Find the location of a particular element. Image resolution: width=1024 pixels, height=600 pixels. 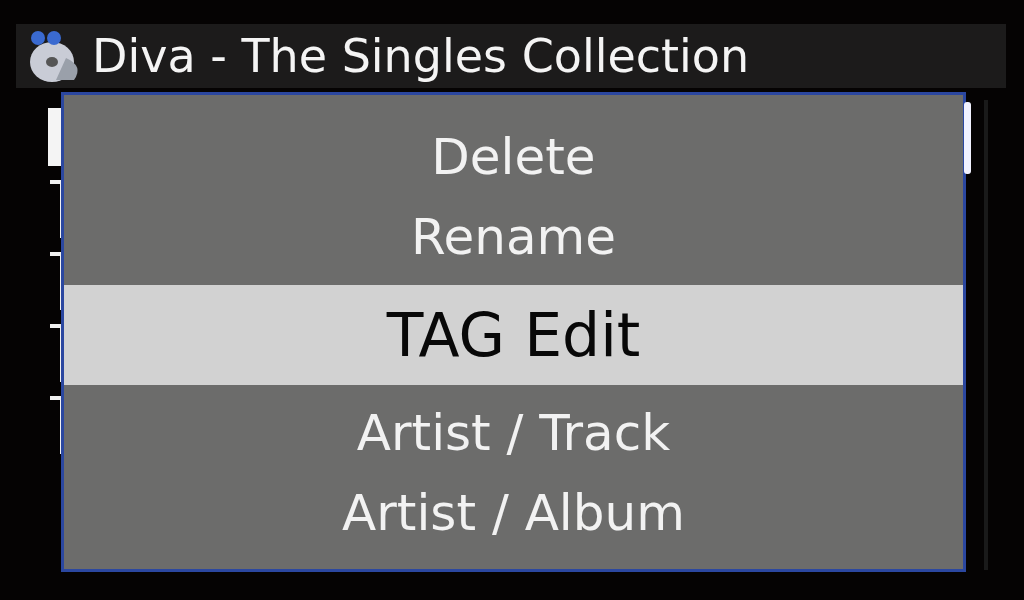

menu-item: Artist / Album is located at coordinates (513, 513).